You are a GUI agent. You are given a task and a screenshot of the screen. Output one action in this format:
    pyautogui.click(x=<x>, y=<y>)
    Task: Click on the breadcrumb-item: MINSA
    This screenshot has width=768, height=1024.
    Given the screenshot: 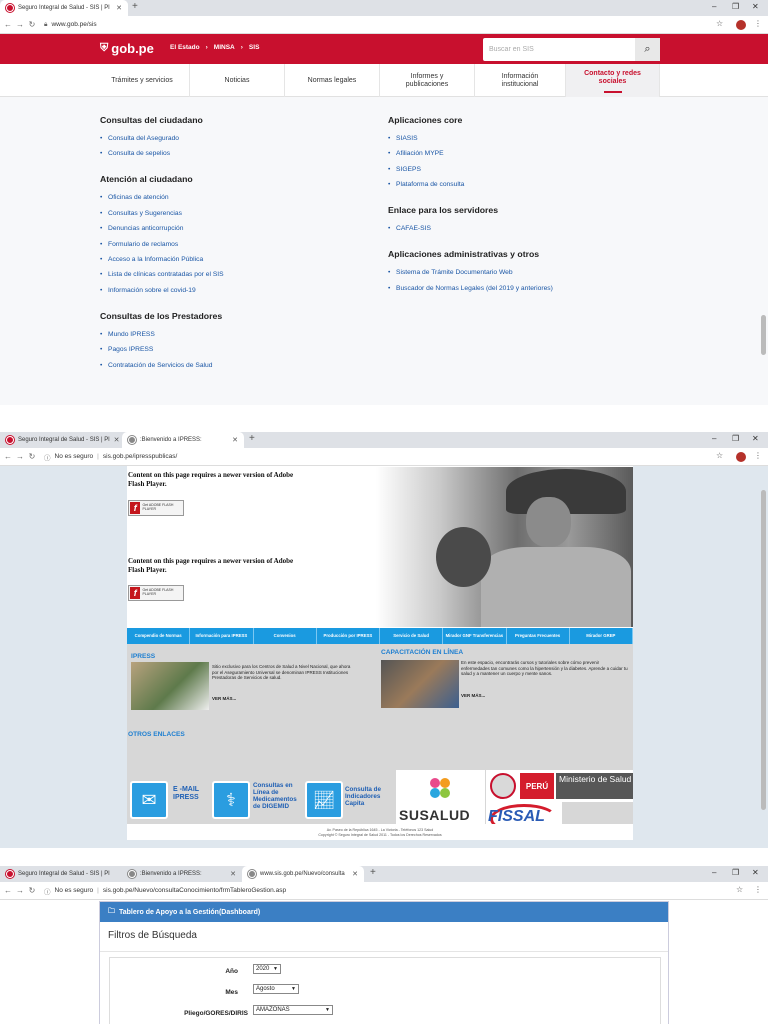 What is the action you would take?
    pyautogui.click(x=224, y=47)
    